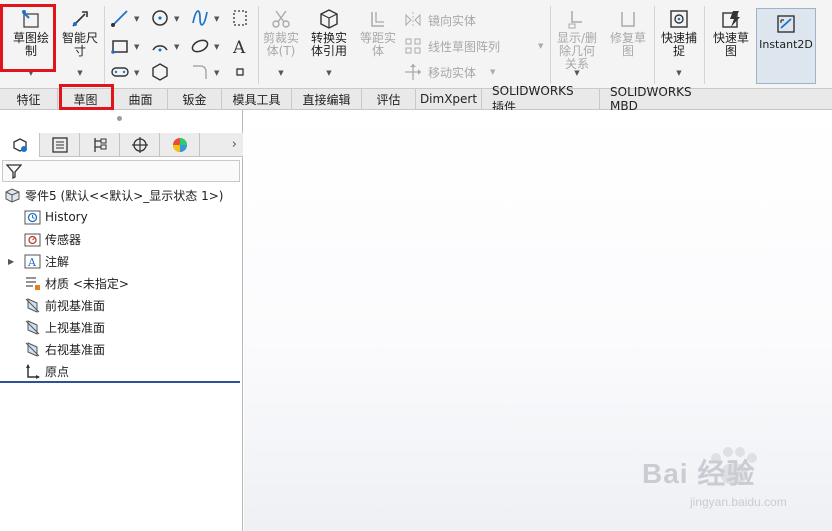 The image size is (832, 531). What do you see at coordinates (195, 99) in the screenshot?
I see `tab-sheet-metal: 钣金` at bounding box center [195, 99].